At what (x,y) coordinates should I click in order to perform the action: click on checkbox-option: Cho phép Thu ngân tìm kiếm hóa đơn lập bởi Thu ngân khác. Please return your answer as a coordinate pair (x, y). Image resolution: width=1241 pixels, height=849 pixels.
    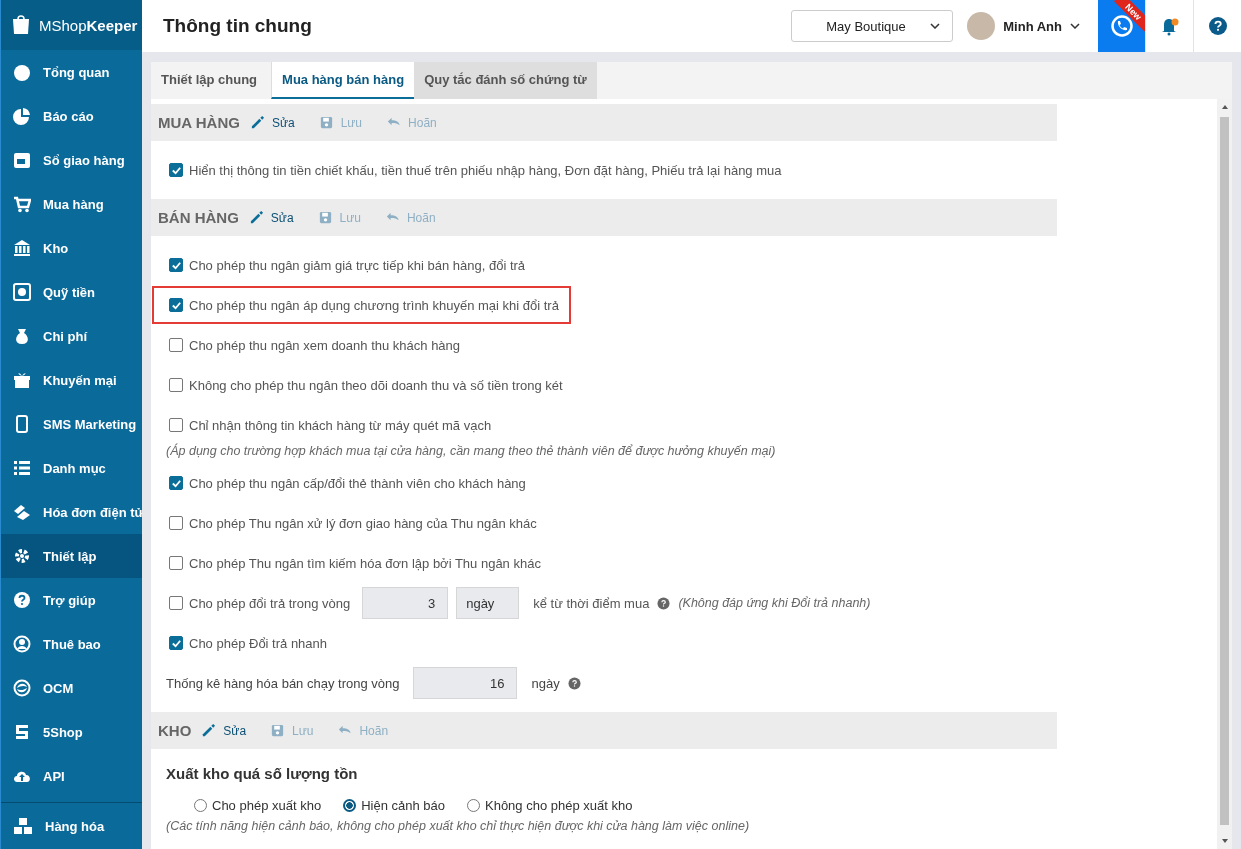
    Looking at the image, I should click on (355, 563).